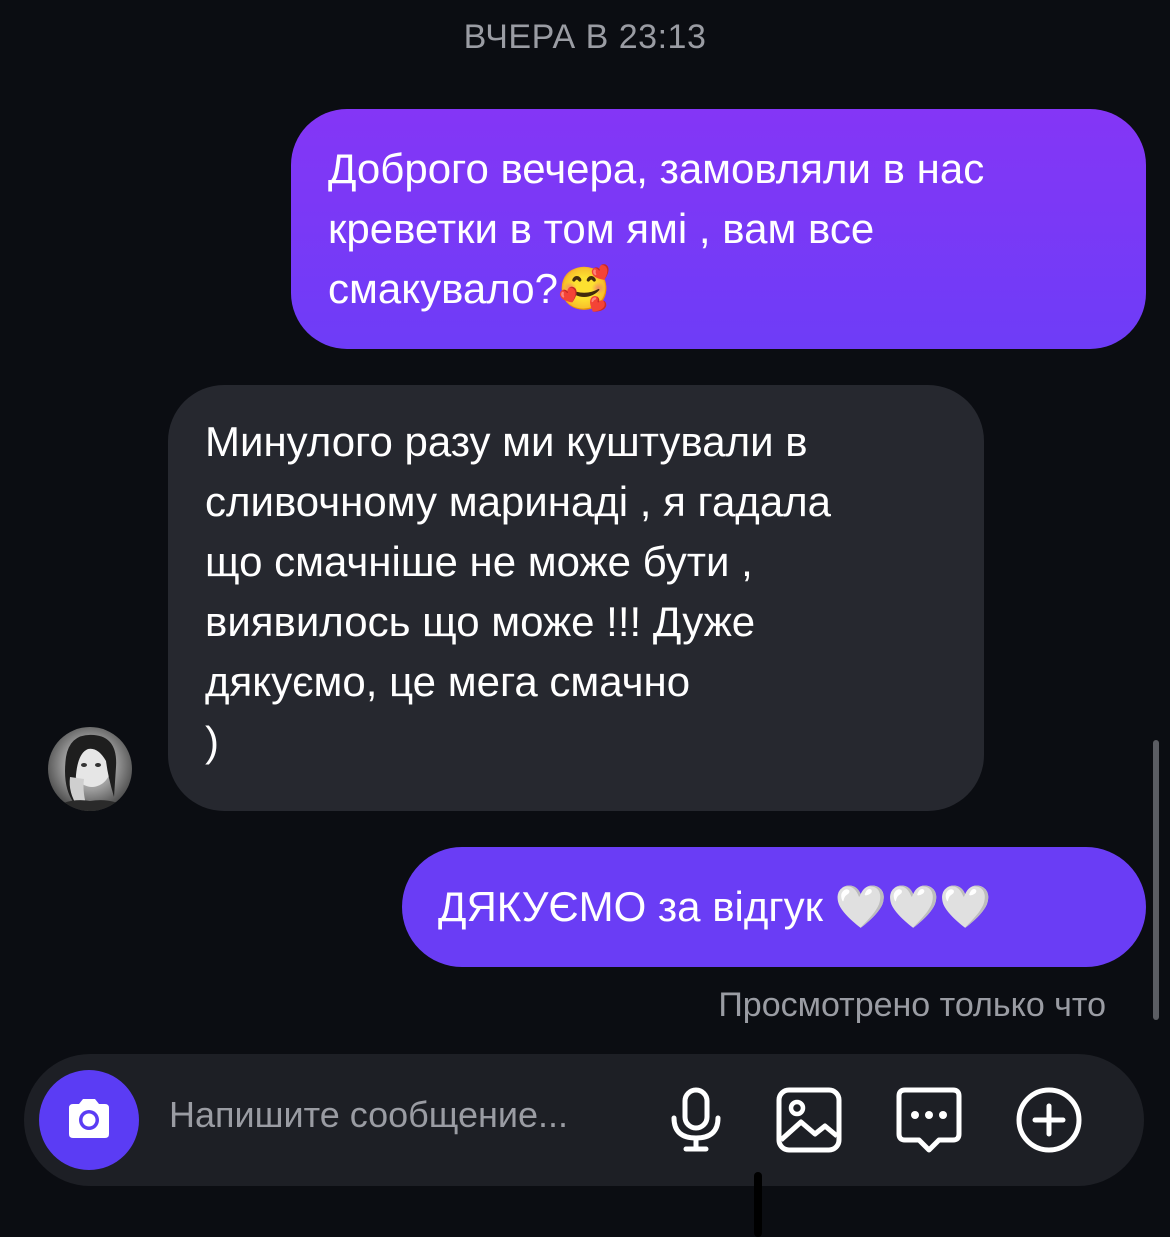  I want to click on message-line: що смачніше не може бути ,, so click(479, 561).